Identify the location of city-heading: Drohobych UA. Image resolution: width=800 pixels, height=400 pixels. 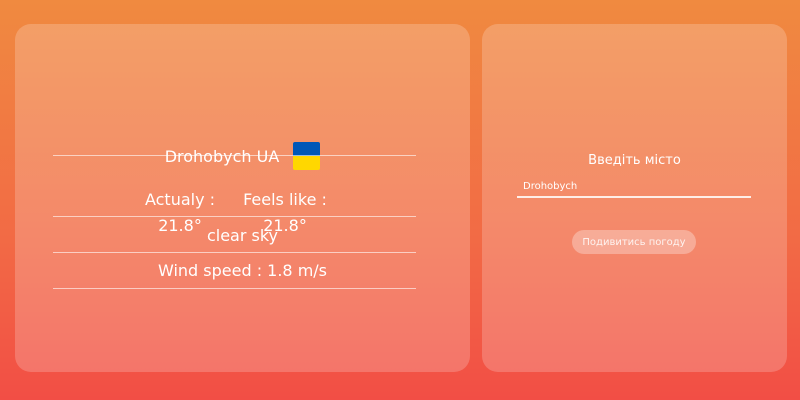
(242, 156).